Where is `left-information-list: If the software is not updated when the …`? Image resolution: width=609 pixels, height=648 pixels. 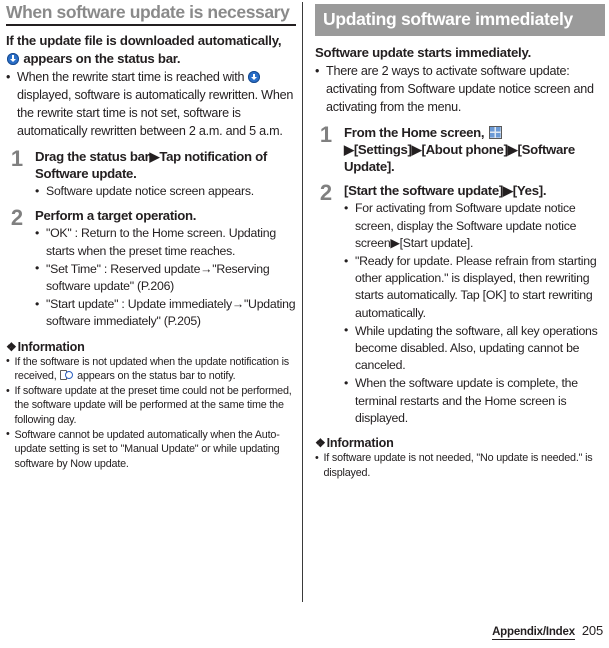 left-information-list: If the software is not updated when the … is located at coordinates (151, 413).